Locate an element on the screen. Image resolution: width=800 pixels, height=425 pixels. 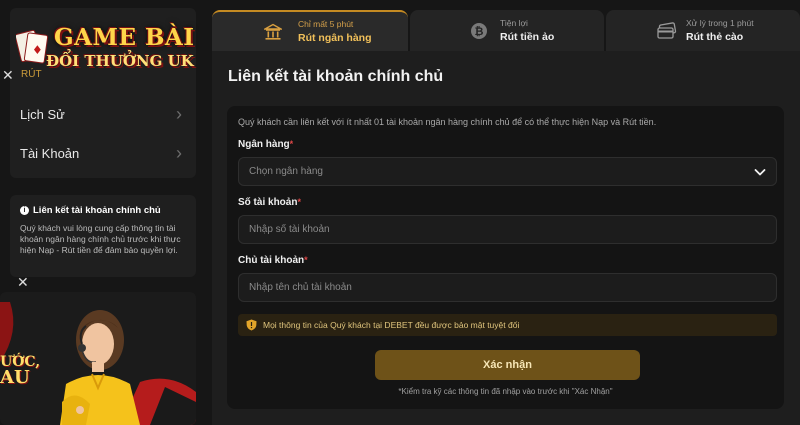
bitcoin-icon: ₿ is located at coordinates (479, 31).